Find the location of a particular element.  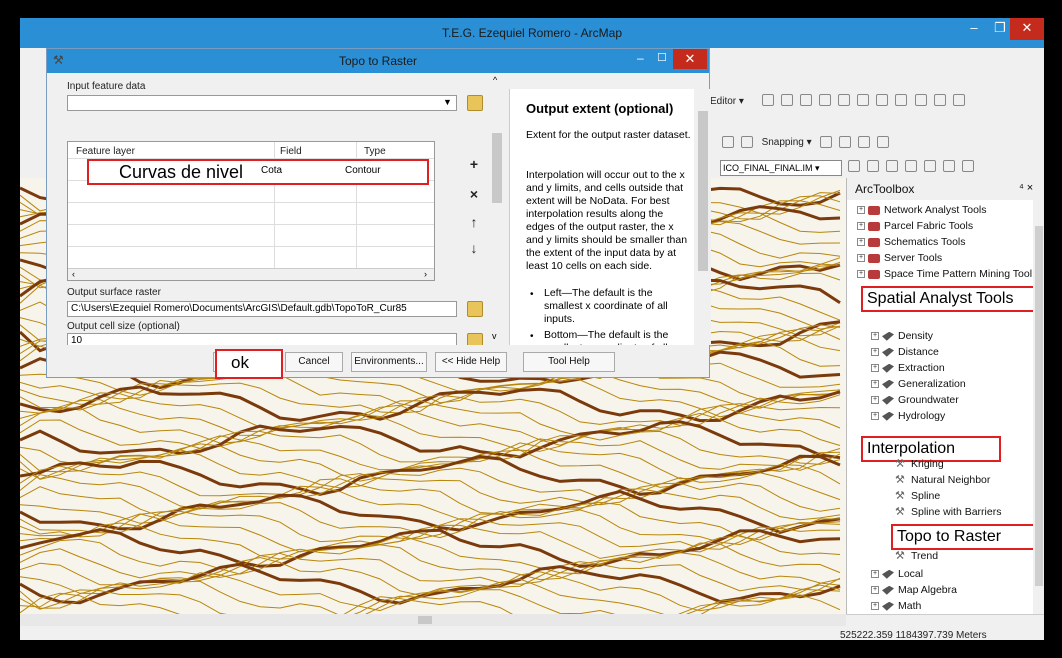

tree-node-generalization: + Generalization is located at coordinates (918, 384).